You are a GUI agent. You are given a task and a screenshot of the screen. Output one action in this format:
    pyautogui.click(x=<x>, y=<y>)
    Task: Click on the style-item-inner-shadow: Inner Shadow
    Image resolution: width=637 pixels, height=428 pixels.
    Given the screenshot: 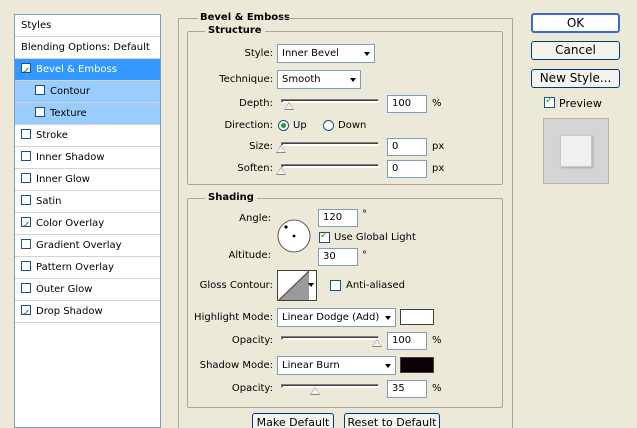 What is the action you would take?
    pyautogui.click(x=87, y=158)
    